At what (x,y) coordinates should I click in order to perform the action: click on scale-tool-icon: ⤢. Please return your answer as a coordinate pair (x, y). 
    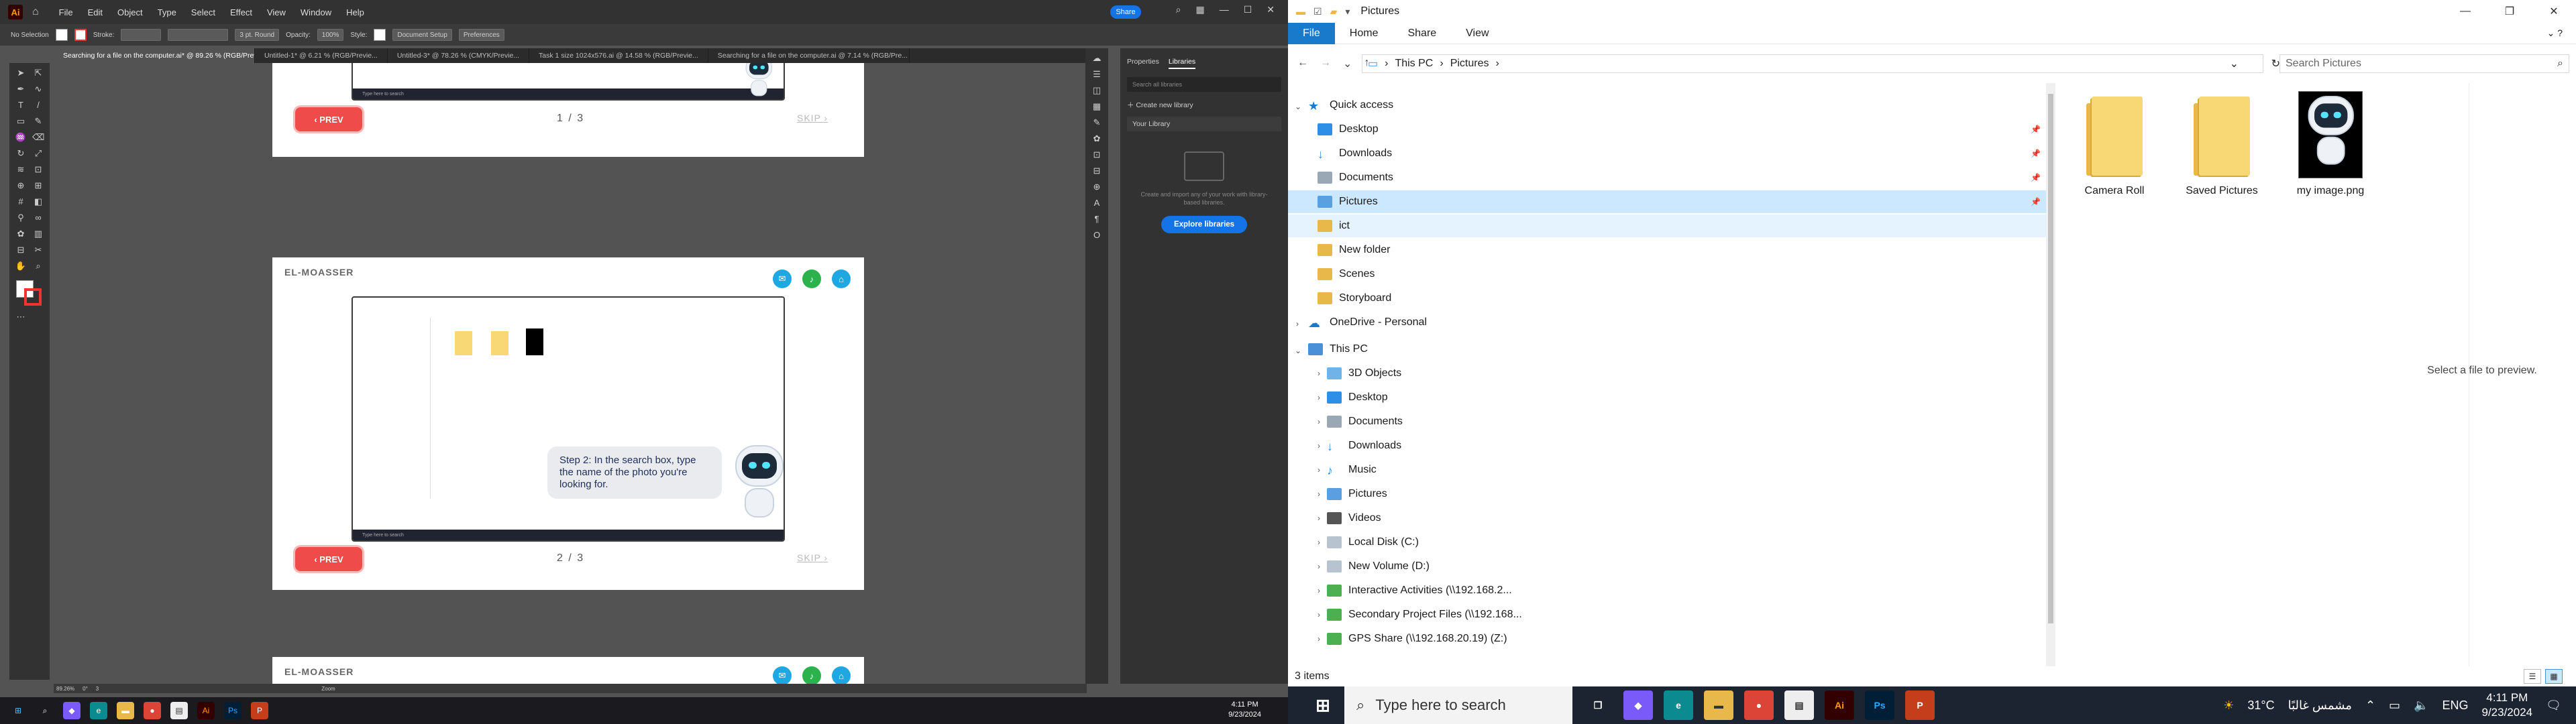
    Looking at the image, I should click on (38, 153).